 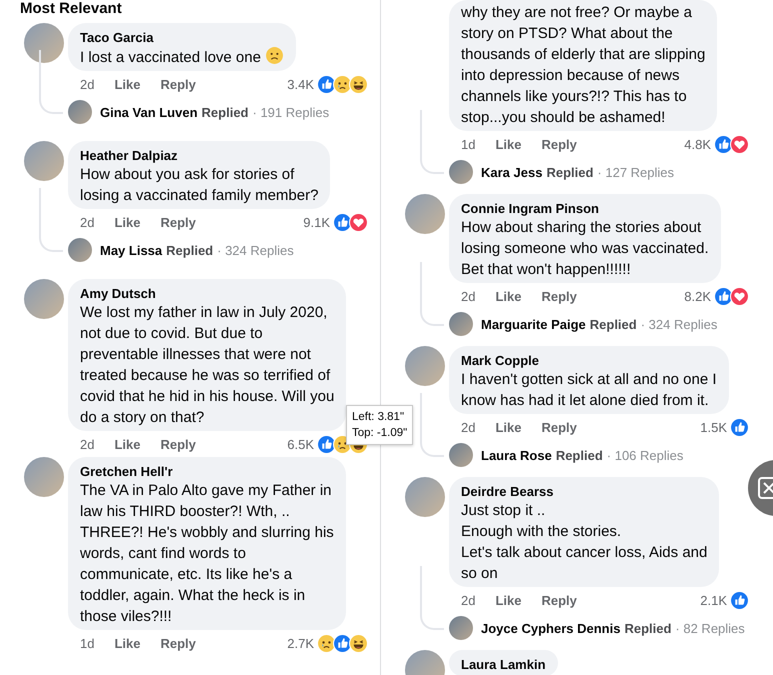 What do you see at coordinates (207, 471) in the screenshot?
I see `commenter-name: Gretchen Hell'r` at bounding box center [207, 471].